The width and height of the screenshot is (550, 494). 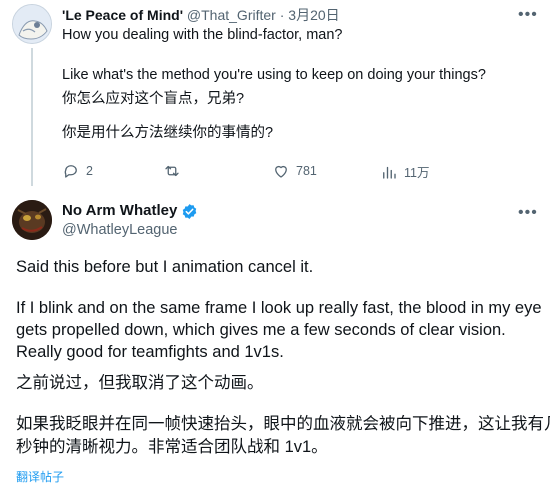 I want to click on main-display-name: No Arm Whatley, so click(x=119, y=211).